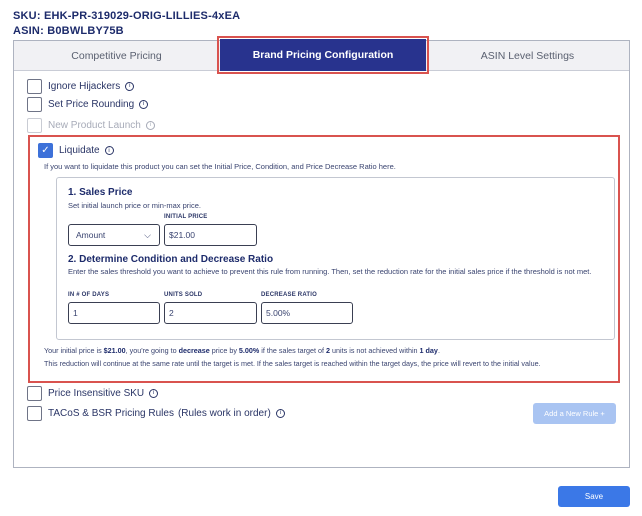 The height and width of the screenshot is (516, 642). Describe the element at coordinates (210, 235) in the screenshot. I see `initial-price-input: $21.00` at that location.